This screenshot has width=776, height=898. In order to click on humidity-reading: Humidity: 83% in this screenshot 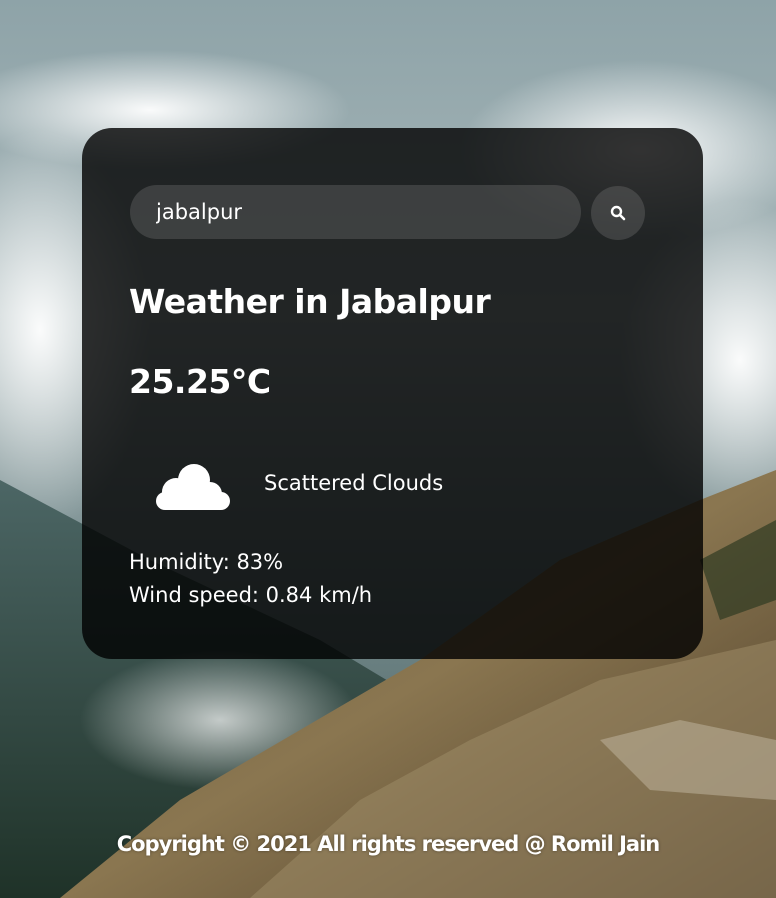, I will do `click(206, 562)`.